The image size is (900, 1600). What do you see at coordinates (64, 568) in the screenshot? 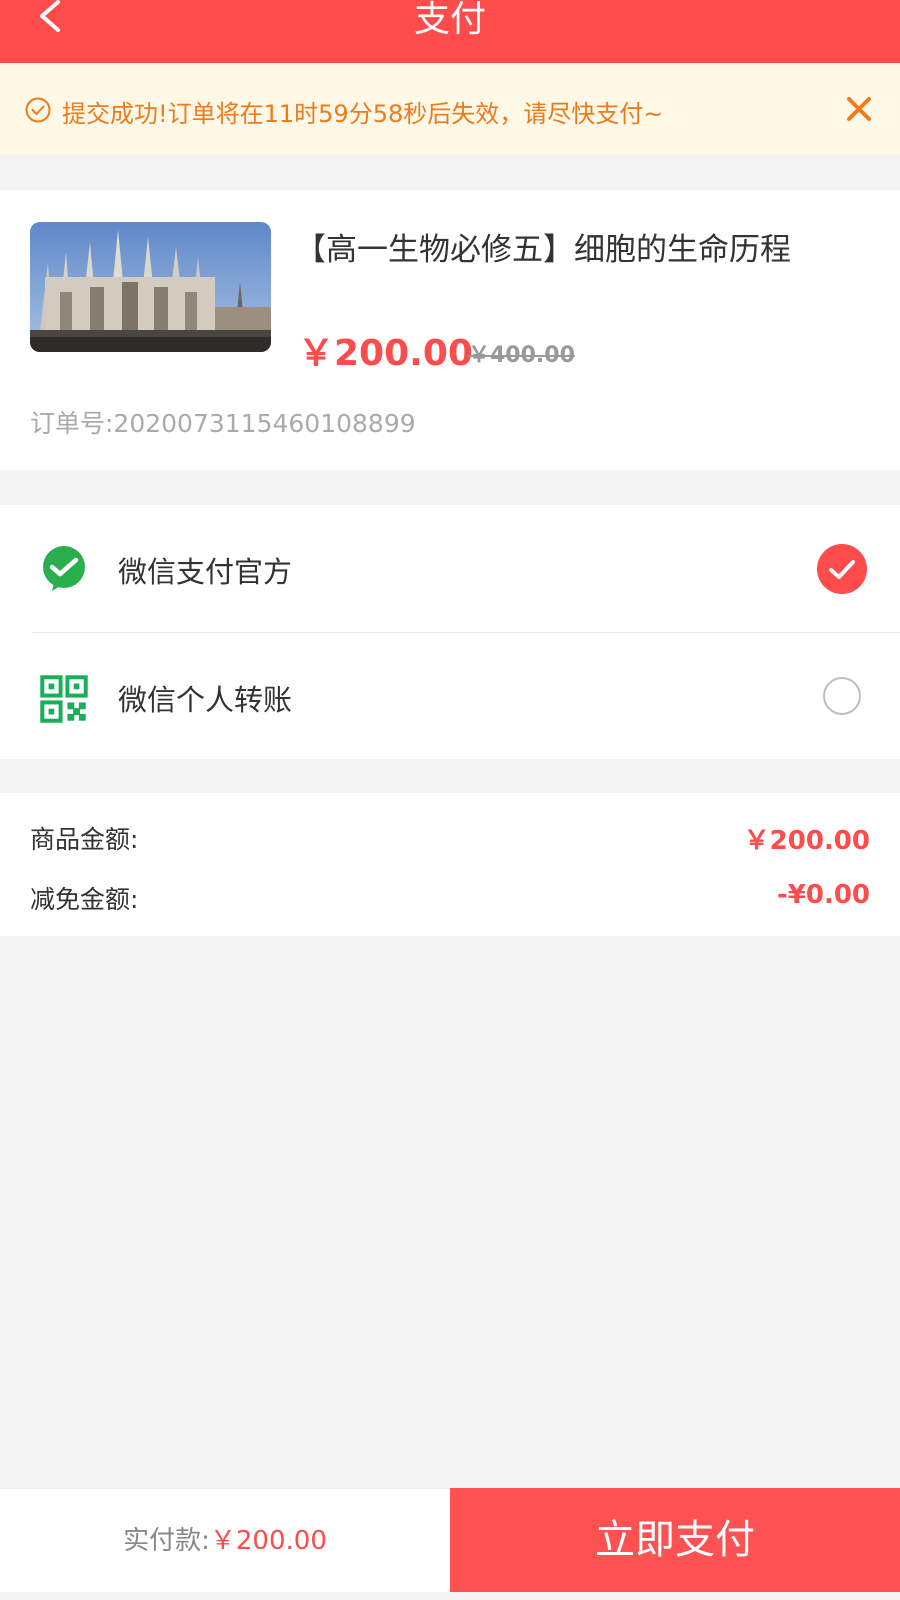
I see `wechat-pay-icon` at bounding box center [64, 568].